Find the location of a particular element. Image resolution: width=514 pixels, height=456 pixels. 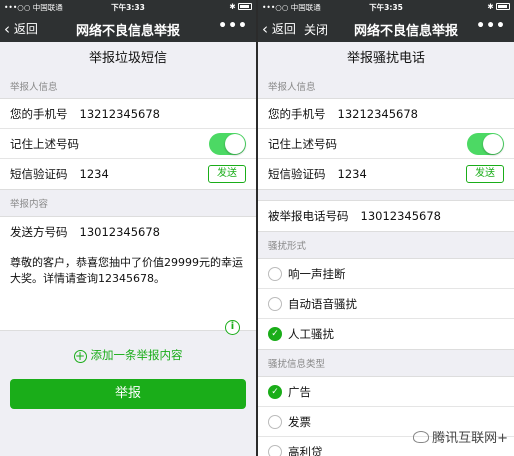

add-report-label: 添加一条举报内容 is located at coordinates (136, 355).